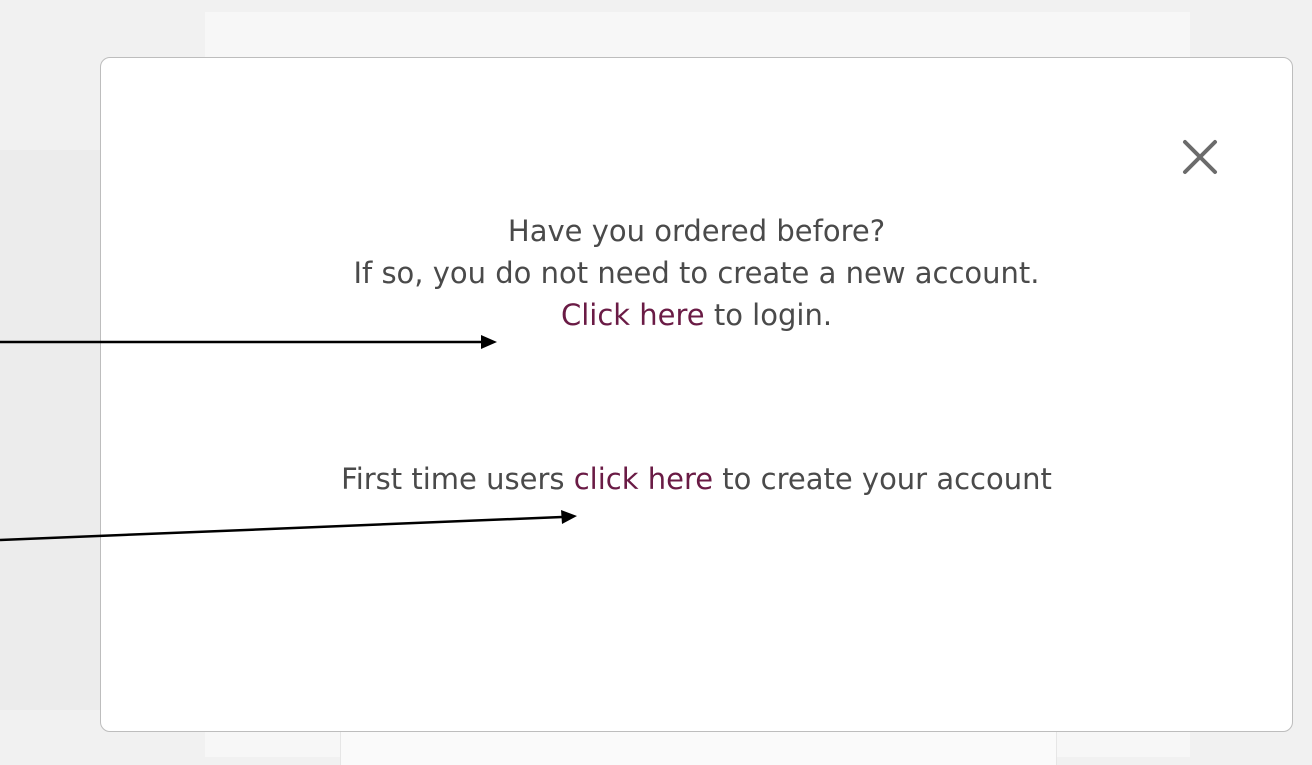 This screenshot has height=765, width=1312. Describe the element at coordinates (633, 315) in the screenshot. I see `login-link: Click here` at that location.